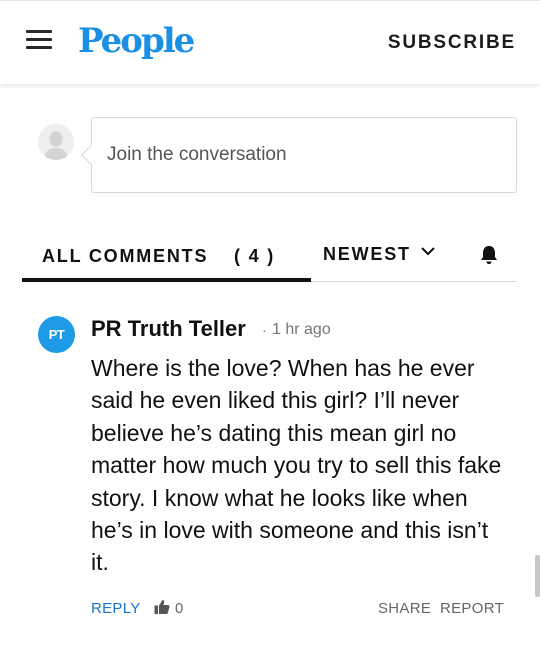 This screenshot has width=540, height=670. What do you see at coordinates (537, 576) in the screenshot?
I see `scrollbar-thumb` at bounding box center [537, 576].